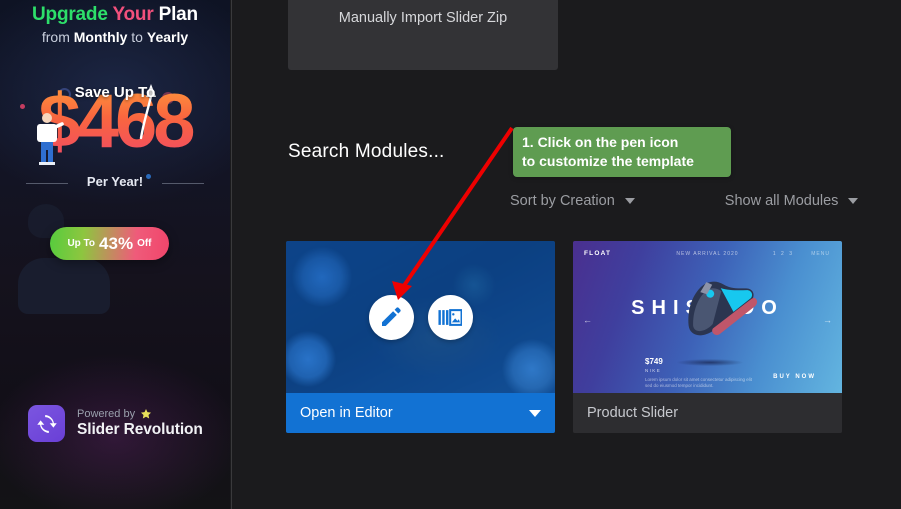 The height and width of the screenshot is (509, 901). I want to click on card-title-bar-product-slider: Product Slider, so click(707, 413).